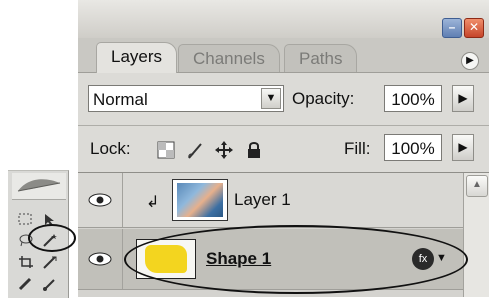 The width and height of the screenshot is (489, 298). What do you see at coordinates (186, 98) in the screenshot?
I see `blend-mode-select: Normal ▼` at bounding box center [186, 98].